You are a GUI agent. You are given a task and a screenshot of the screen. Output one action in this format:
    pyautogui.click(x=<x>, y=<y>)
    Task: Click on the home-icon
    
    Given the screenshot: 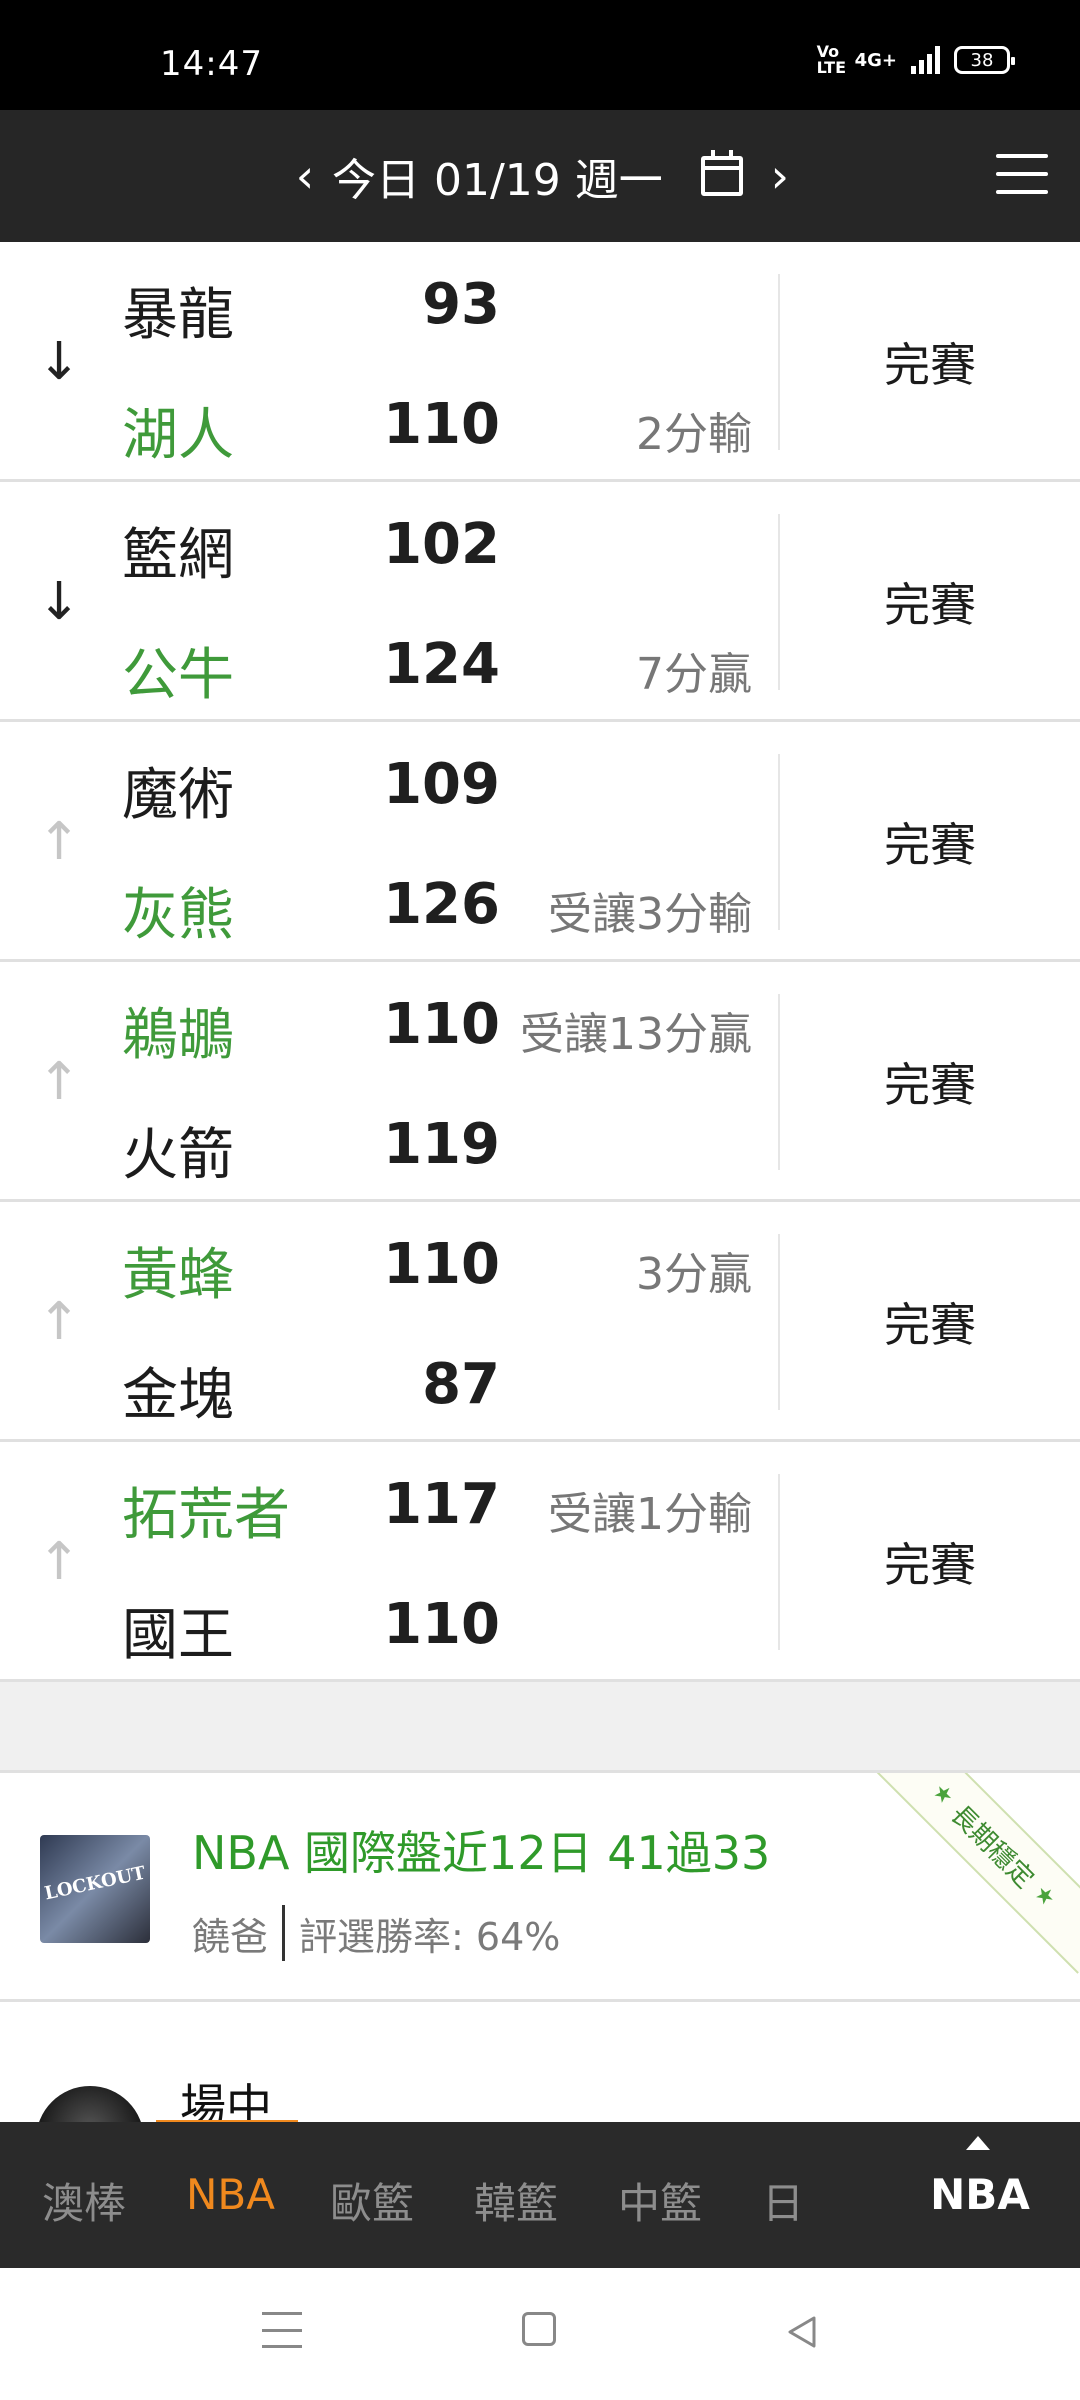 What is the action you would take?
    pyautogui.click(x=539, y=2329)
    